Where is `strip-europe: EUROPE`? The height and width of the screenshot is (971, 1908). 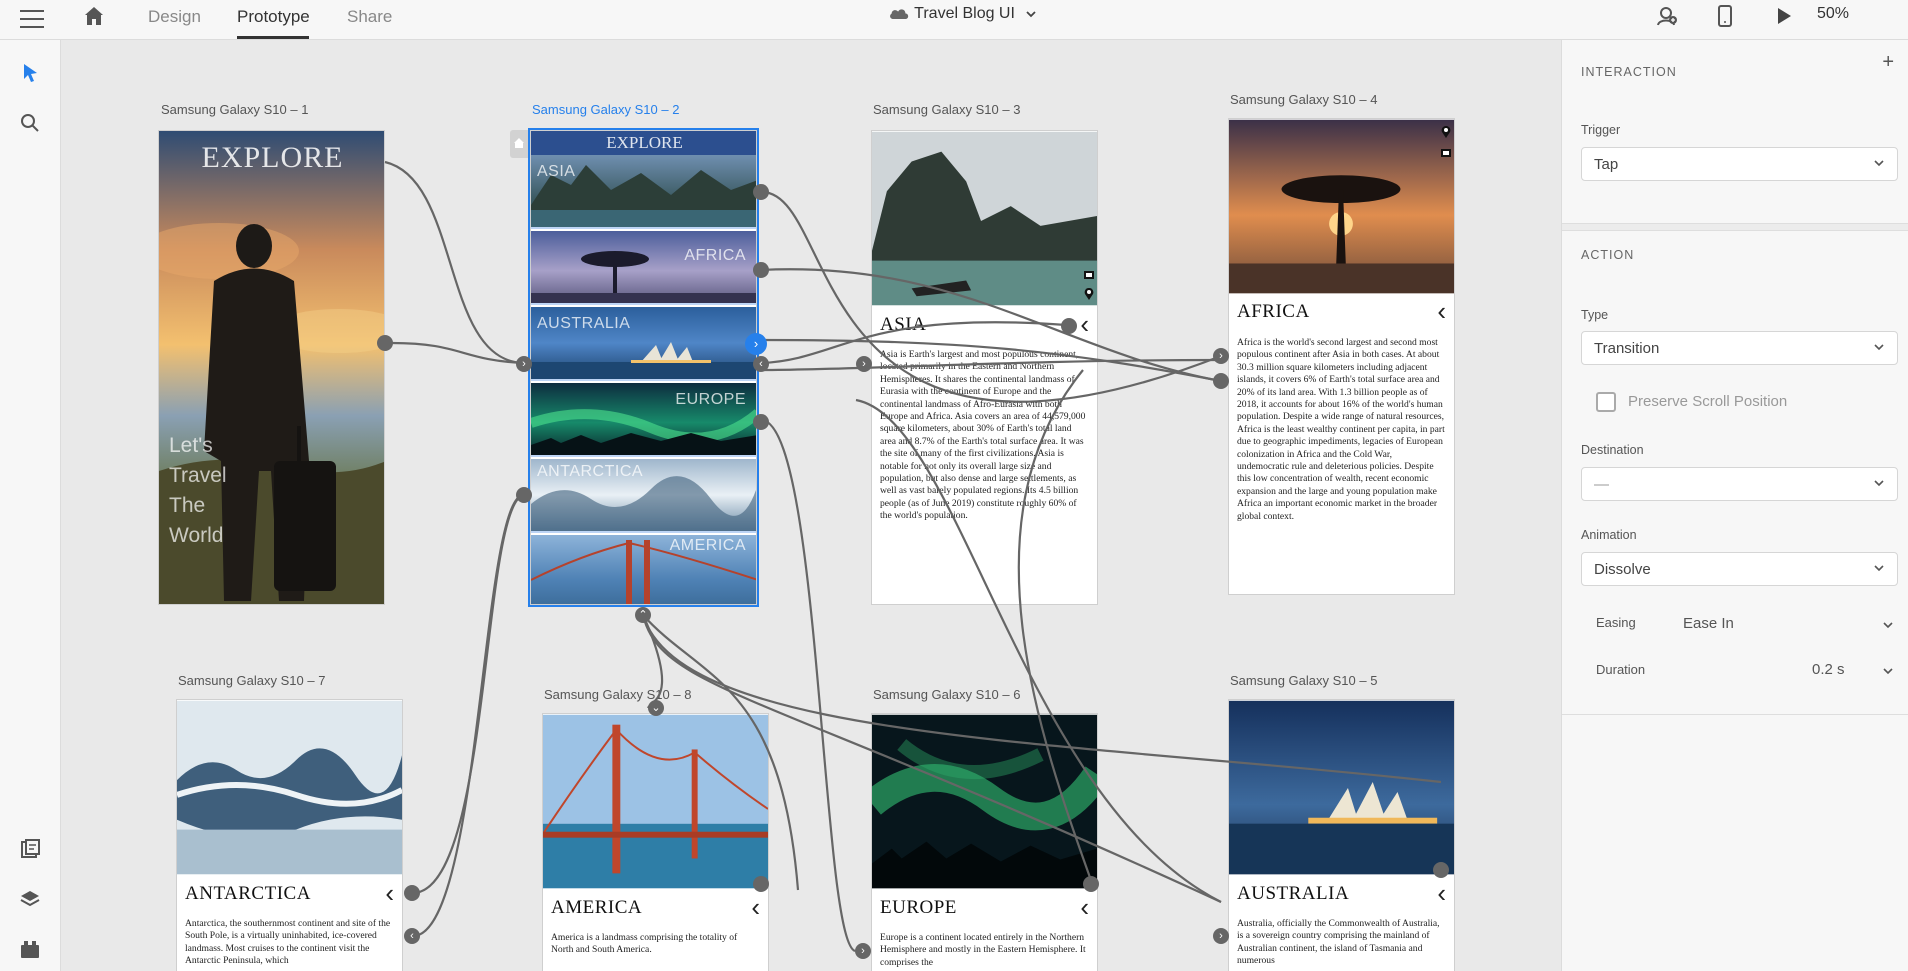
strip-europe: EUROPE is located at coordinates (643, 420).